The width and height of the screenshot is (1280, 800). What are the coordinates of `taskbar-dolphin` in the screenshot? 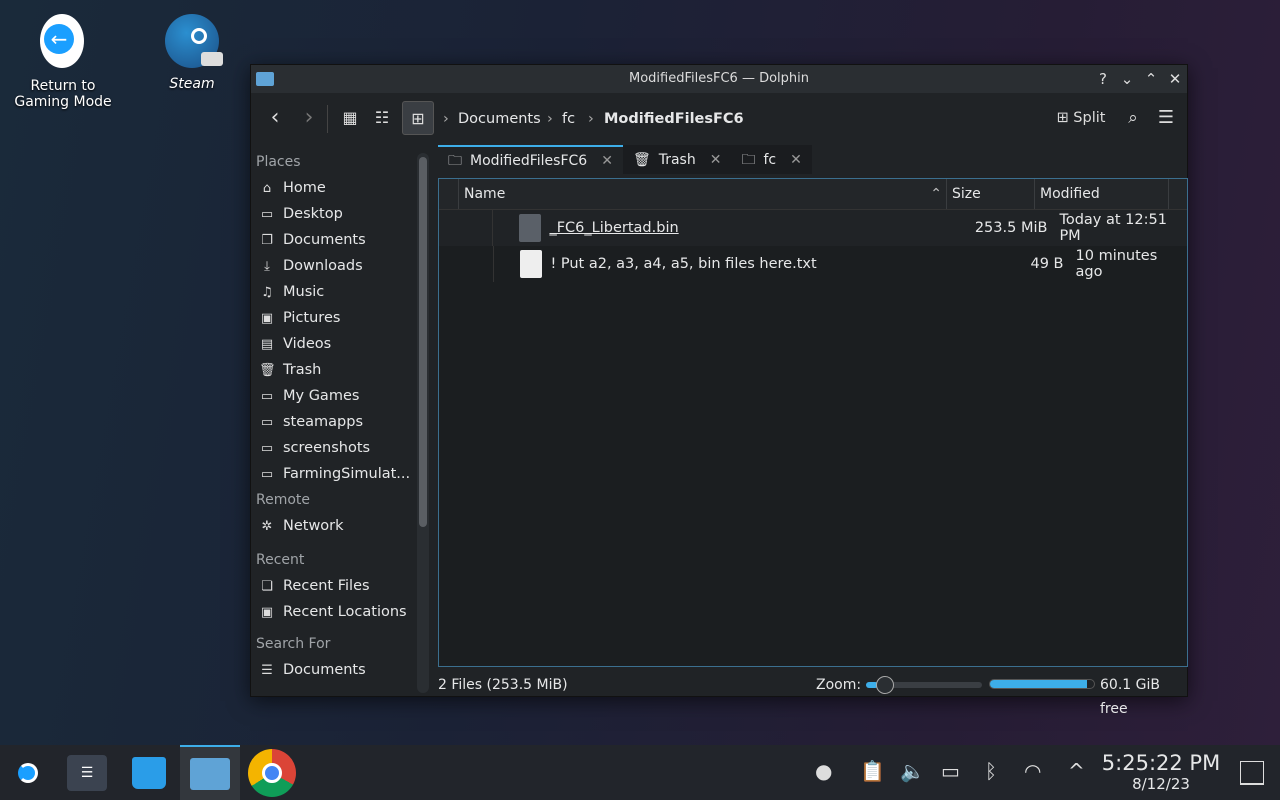 It's located at (210, 772).